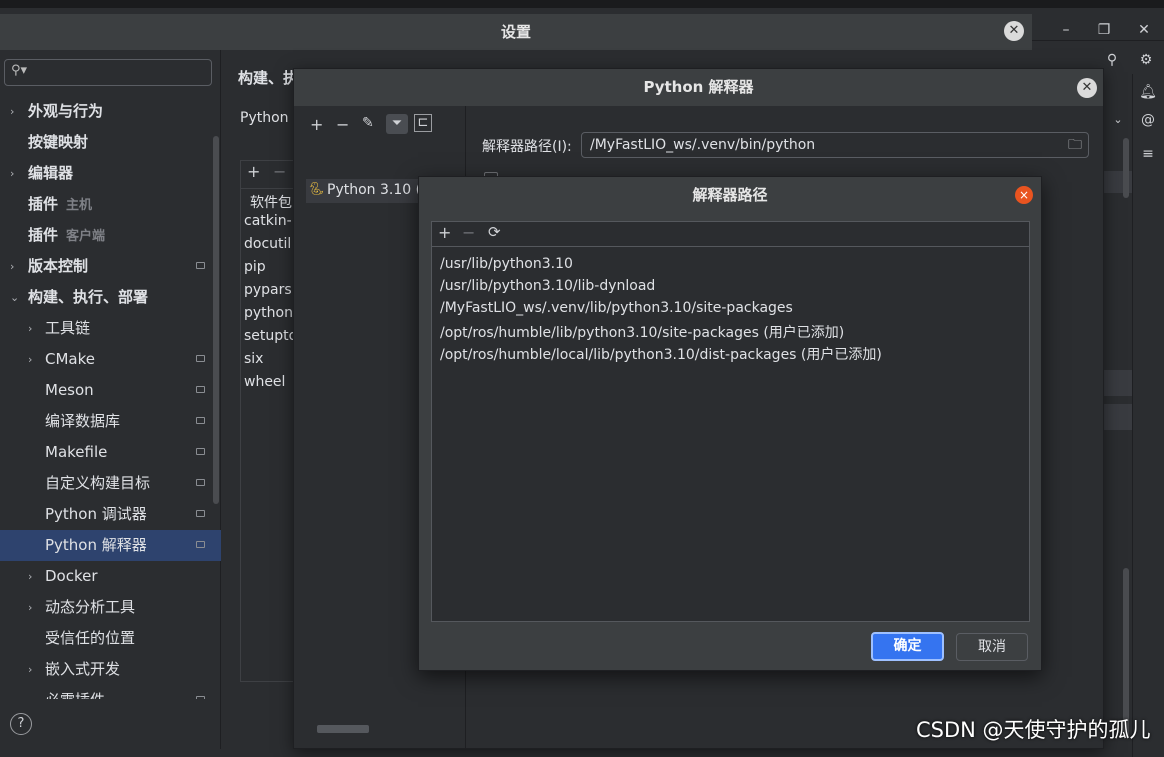 This screenshot has height=757, width=1164. I want to click on sidebar-item-label: Python 调试器, so click(96, 514).